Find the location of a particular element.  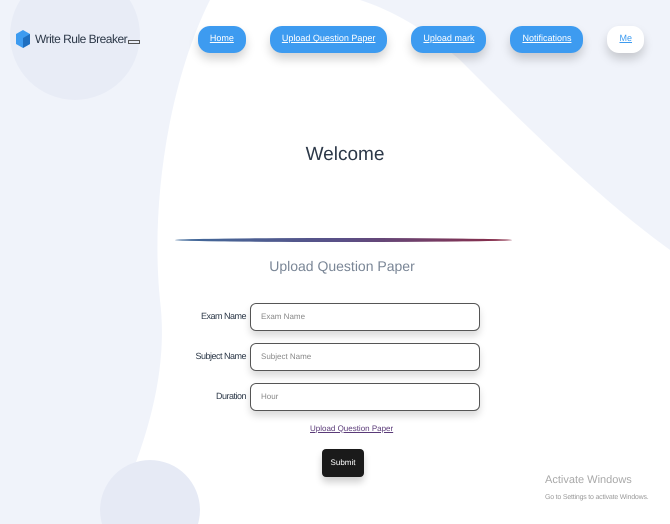

brand-name: Write Rule Breaker is located at coordinates (81, 39).